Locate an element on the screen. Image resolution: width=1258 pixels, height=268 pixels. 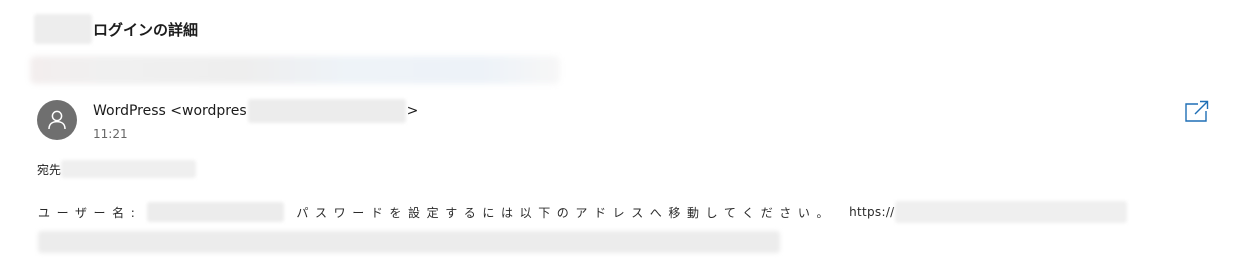
redacted-username is located at coordinates (216, 212).